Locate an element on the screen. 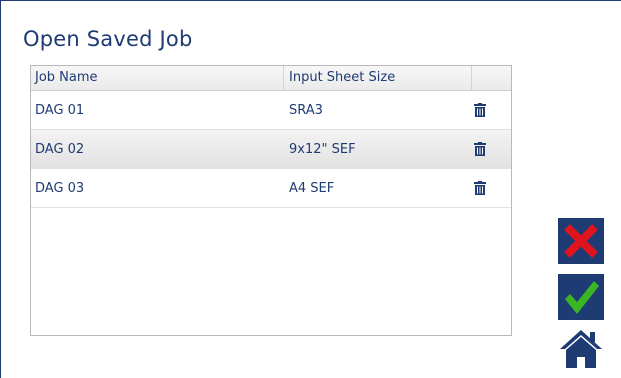  table-row-selected: DAG 02 9x12" SEF is located at coordinates (271, 149).